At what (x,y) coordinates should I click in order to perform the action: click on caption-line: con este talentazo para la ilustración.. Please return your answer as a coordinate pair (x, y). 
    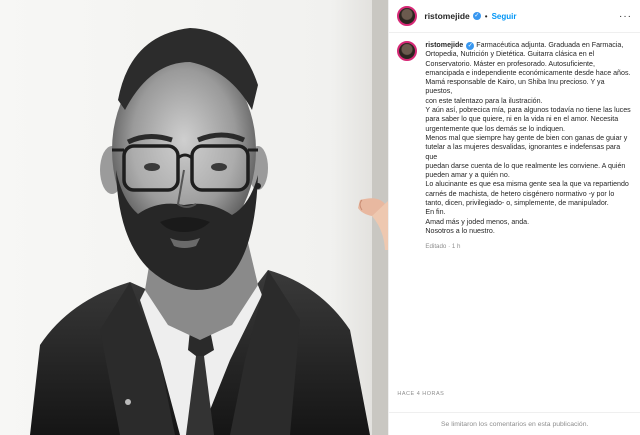
    Looking at the image, I should click on (484, 100).